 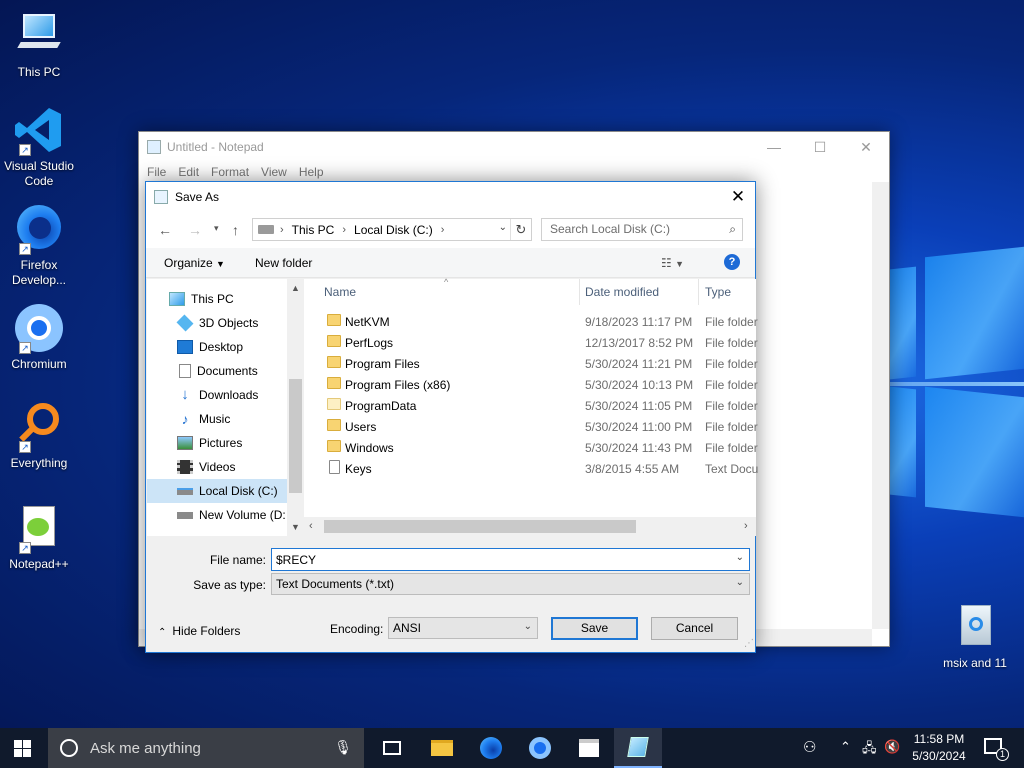 I want to click on notepad-vertical-scrollbar, so click(x=880, y=405).